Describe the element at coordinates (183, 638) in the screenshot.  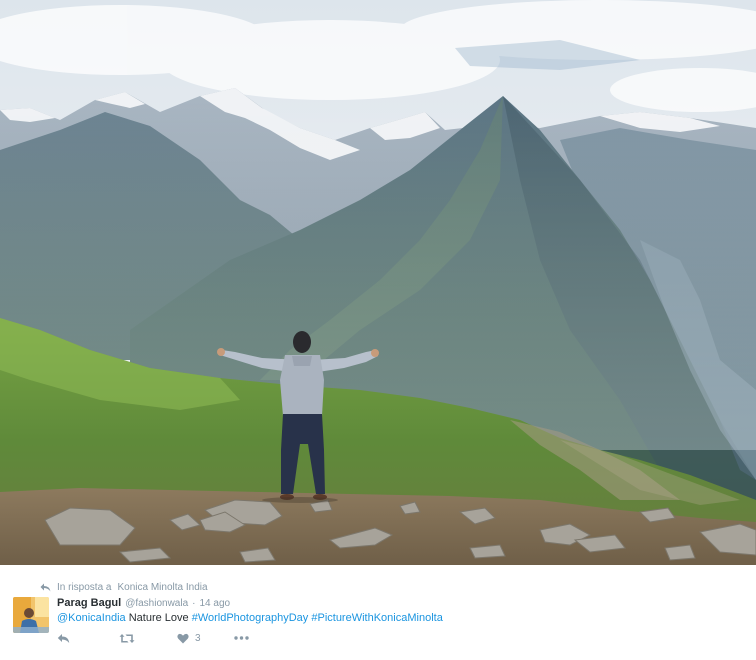
I see `heart-icon` at that location.